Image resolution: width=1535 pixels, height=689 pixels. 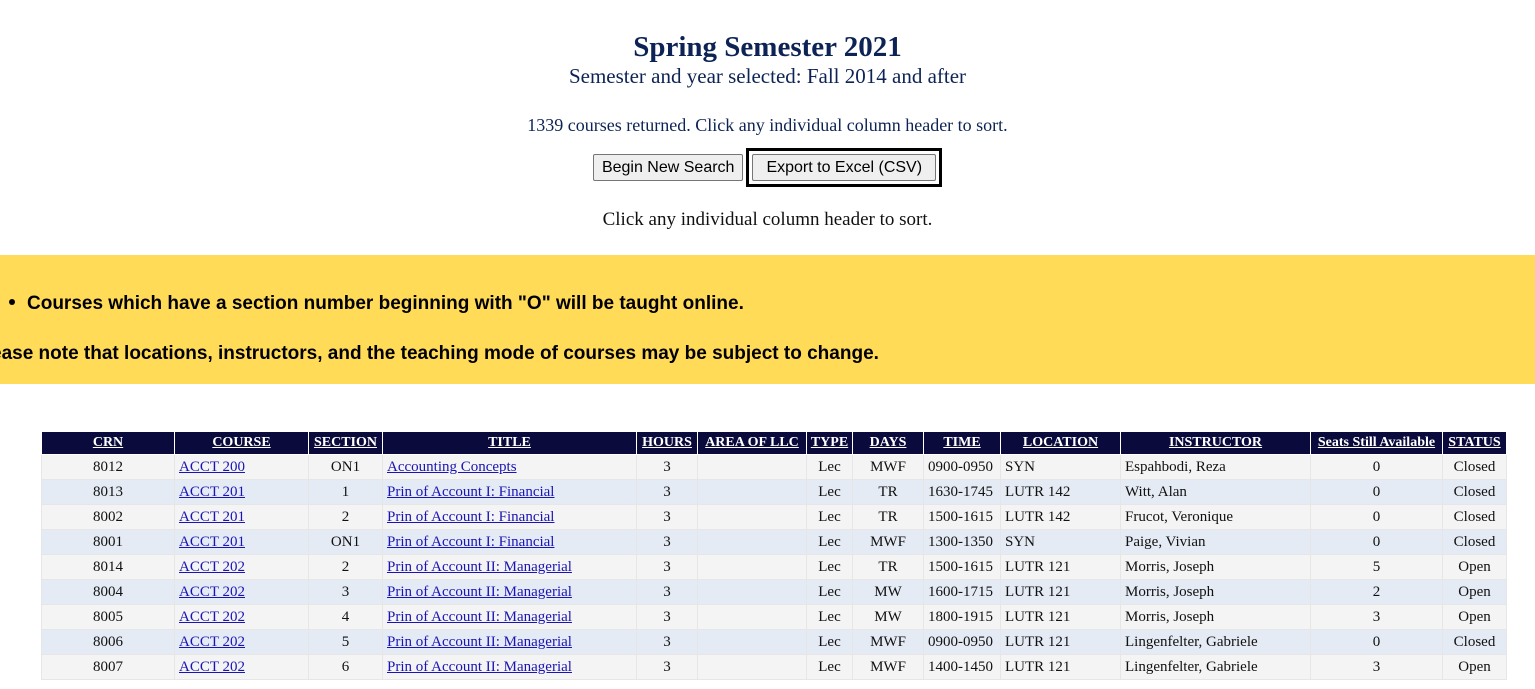 What do you see at coordinates (829, 443) in the screenshot?
I see `column-header-type: TYPE` at bounding box center [829, 443].